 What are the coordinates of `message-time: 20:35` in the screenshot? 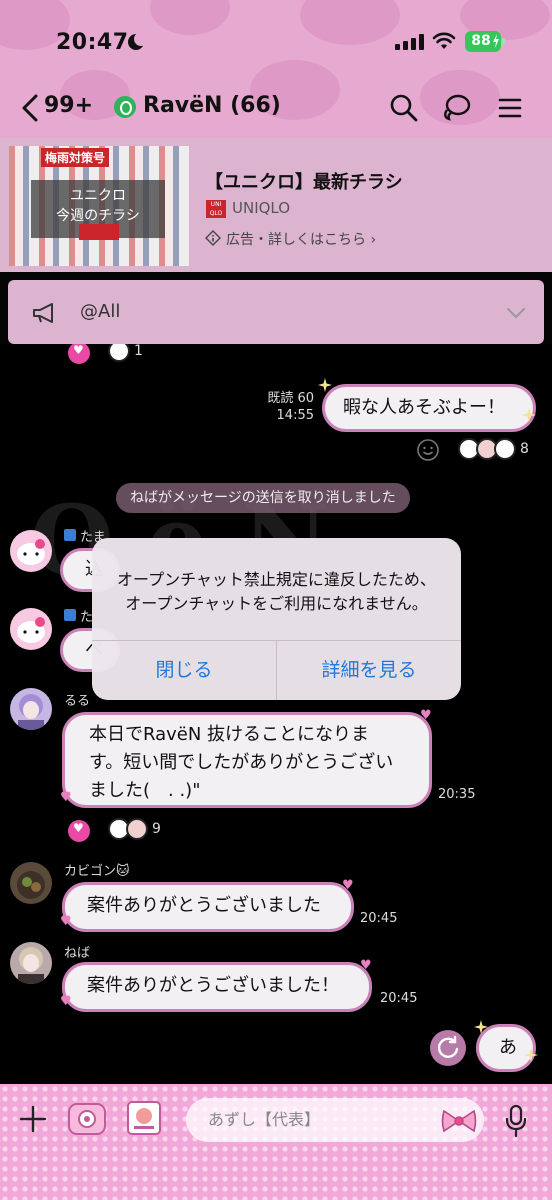 It's located at (457, 794).